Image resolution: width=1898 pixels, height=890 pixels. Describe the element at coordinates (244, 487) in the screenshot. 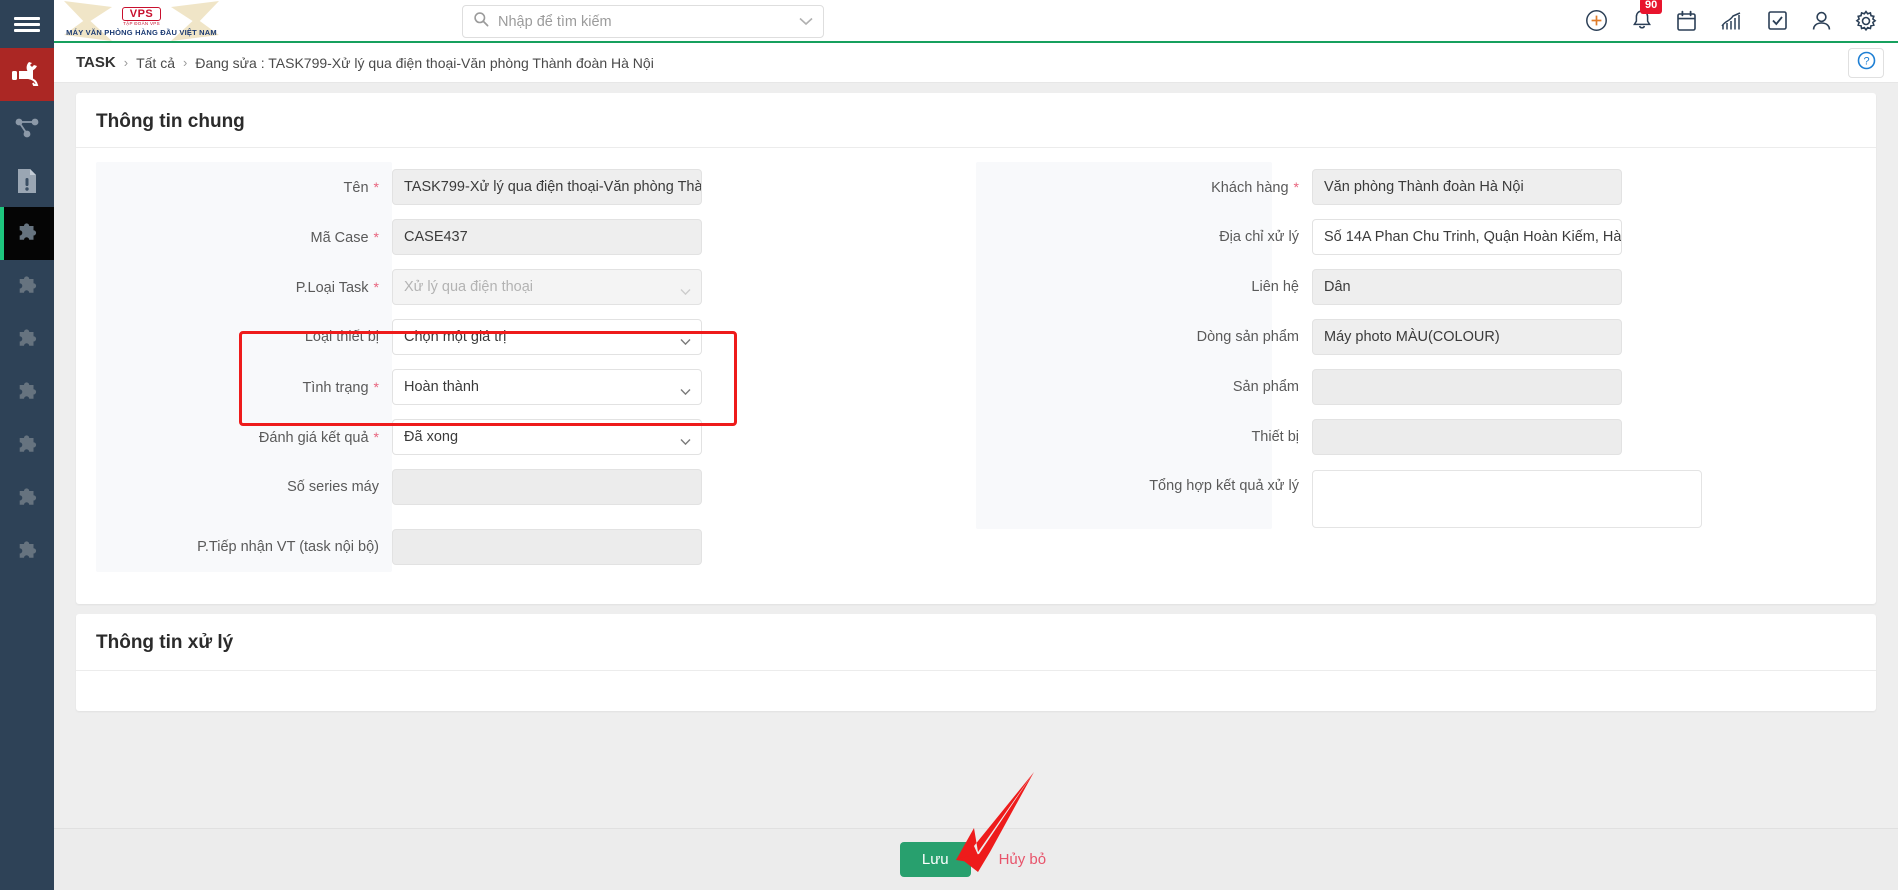

I see `label-so-series-may: Số series máy` at that location.